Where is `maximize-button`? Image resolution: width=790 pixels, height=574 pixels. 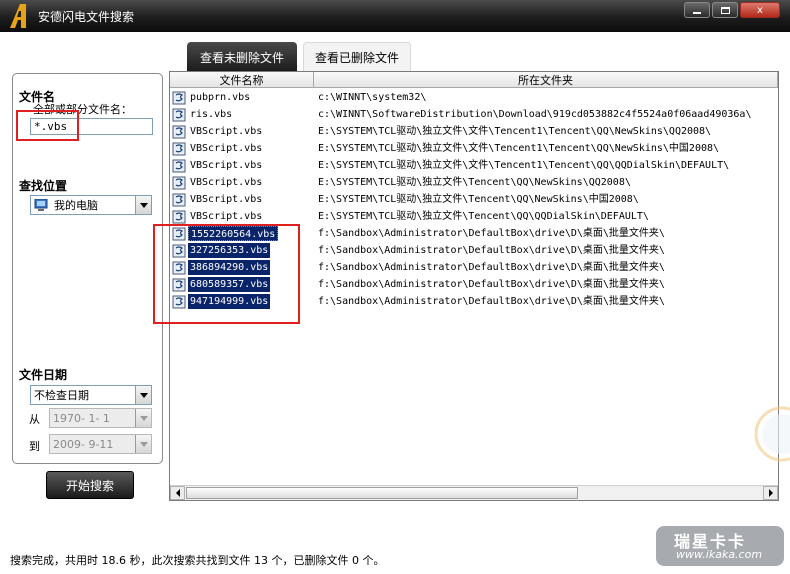
maximize-button is located at coordinates (725, 10).